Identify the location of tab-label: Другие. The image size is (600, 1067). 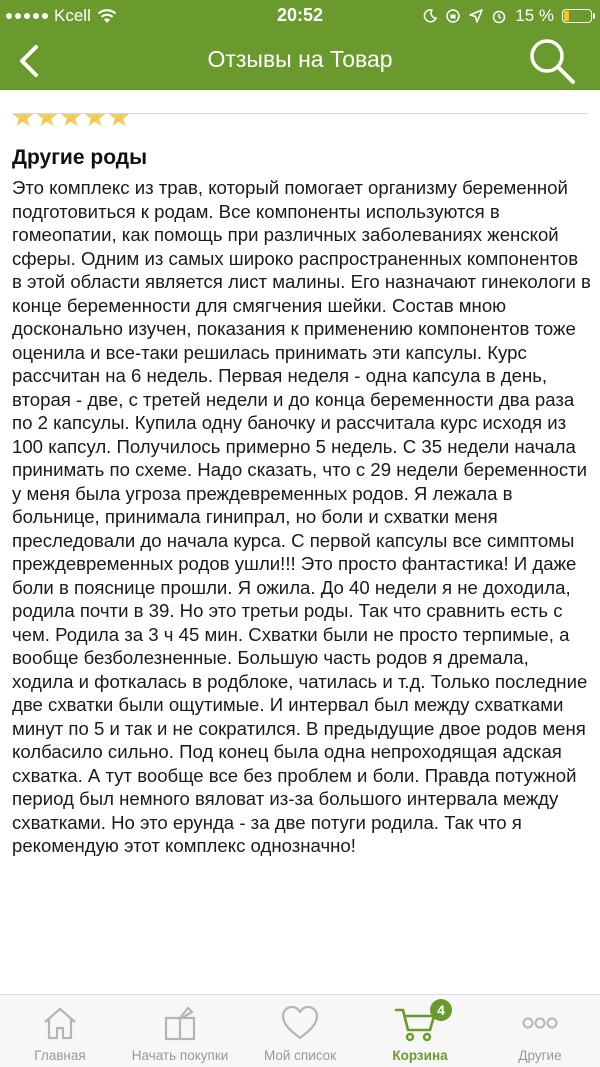
(540, 1055).